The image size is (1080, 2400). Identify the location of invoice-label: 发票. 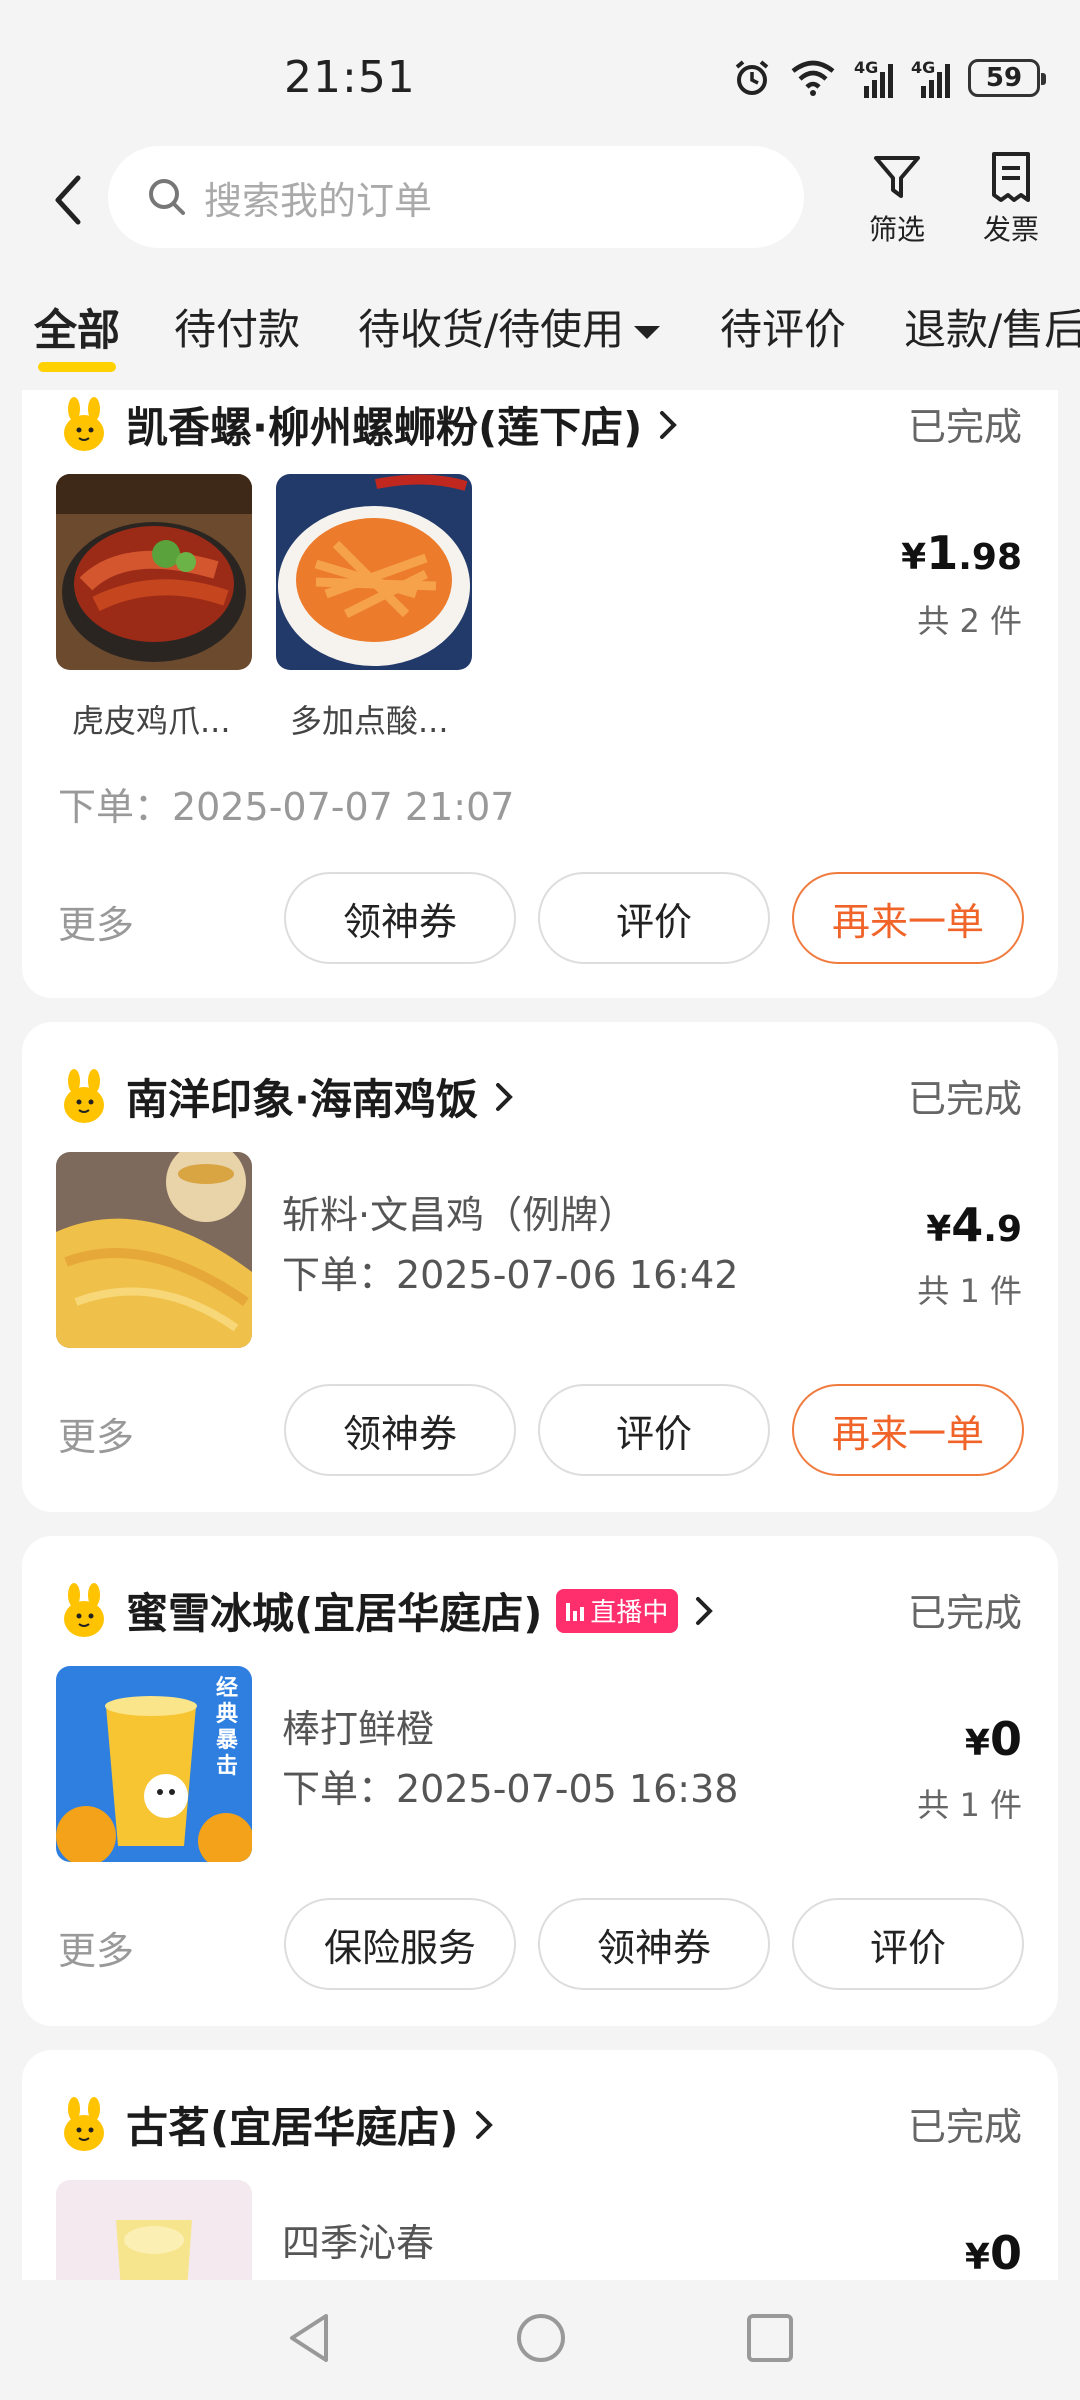
(1010, 229).